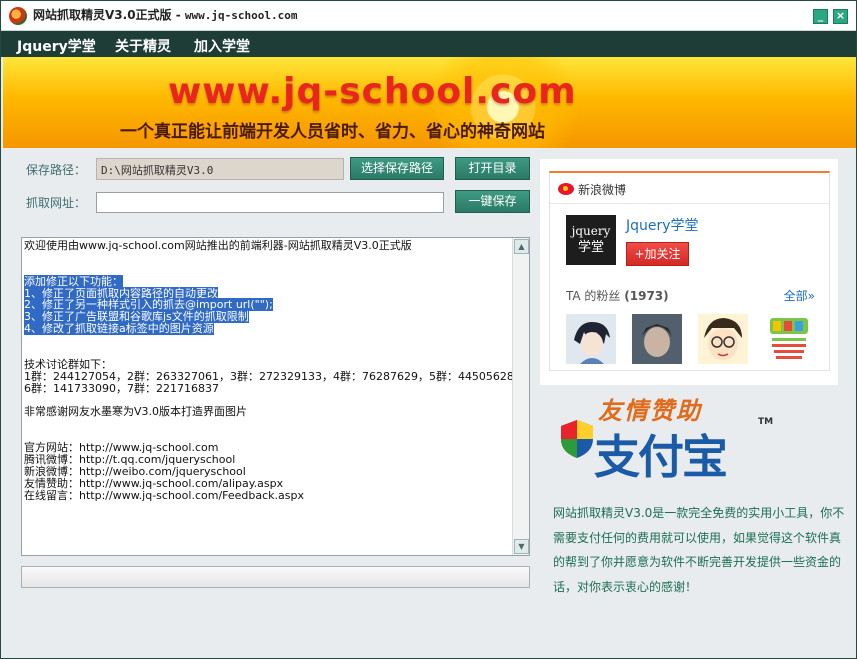  I want to click on fetch-url-input, so click(270, 202).